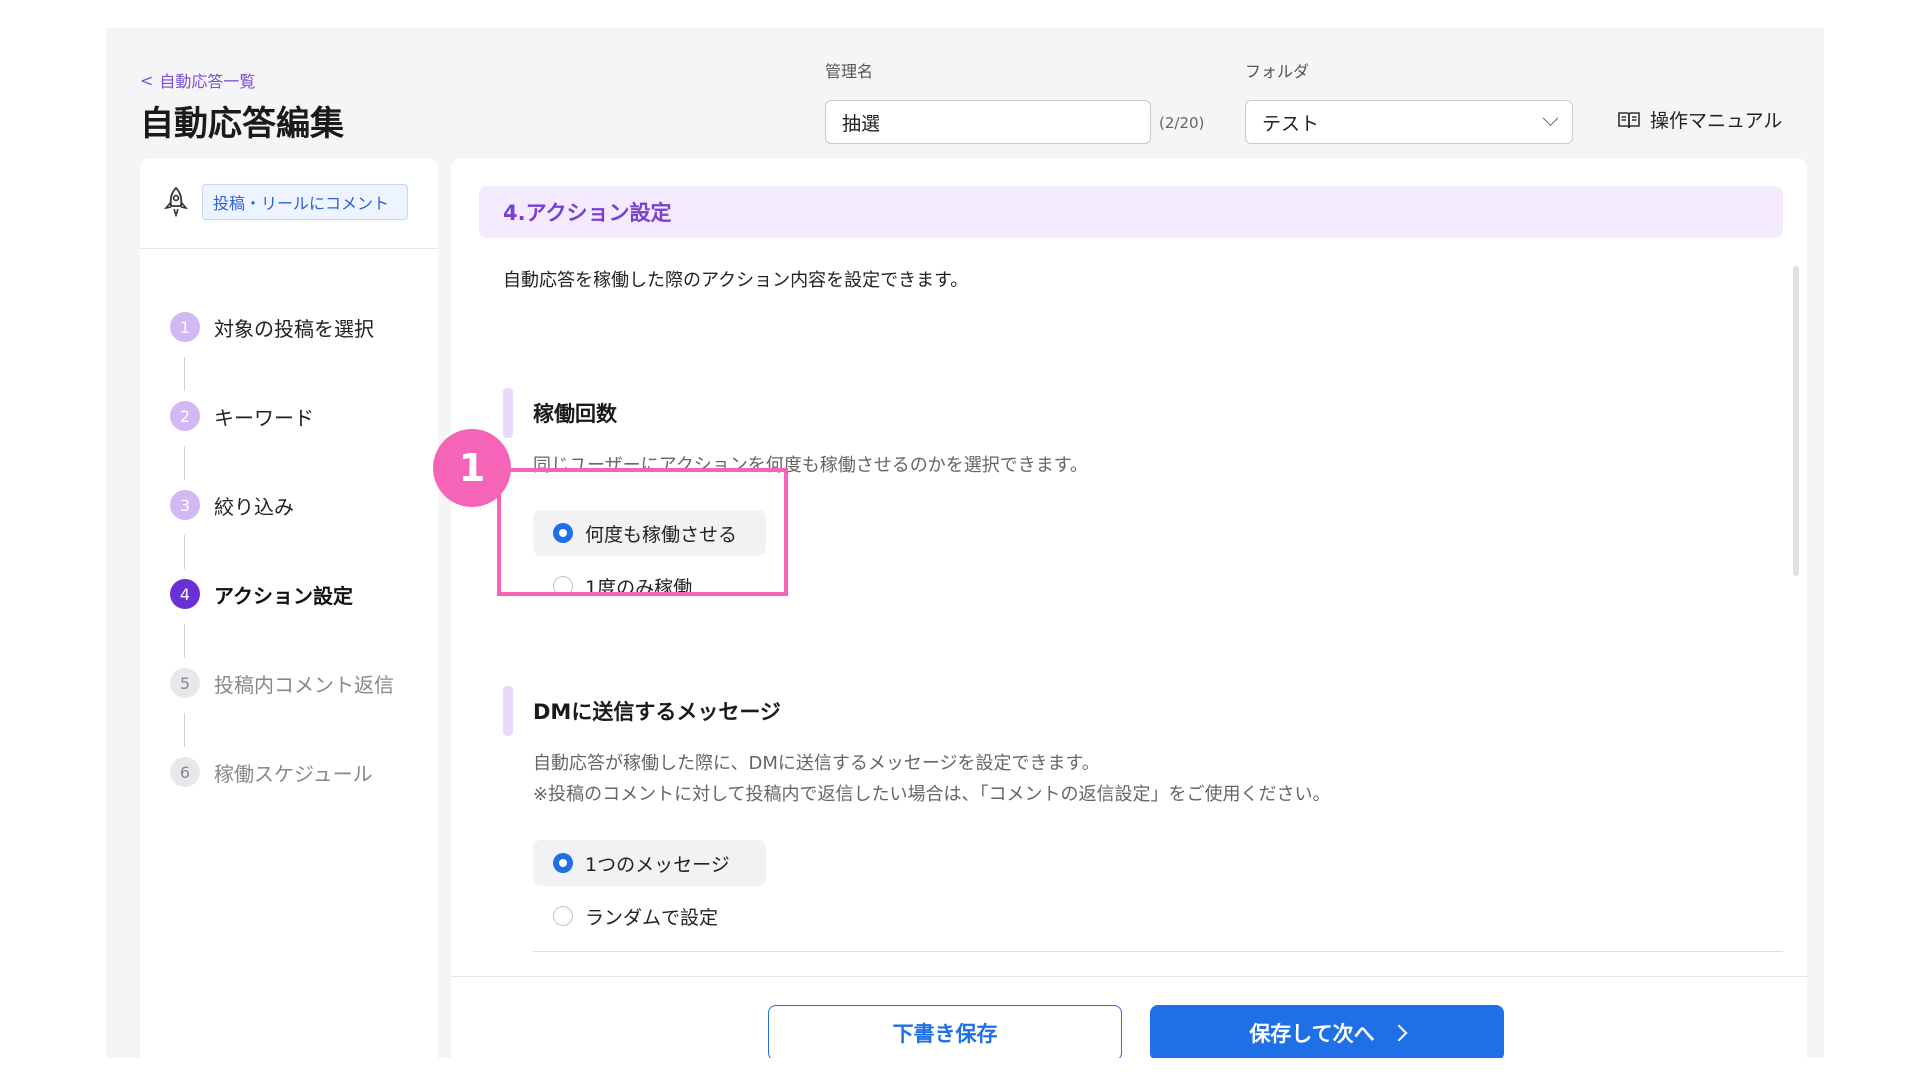 The image size is (1920, 1080). I want to click on step-number: 3, so click(185, 505).